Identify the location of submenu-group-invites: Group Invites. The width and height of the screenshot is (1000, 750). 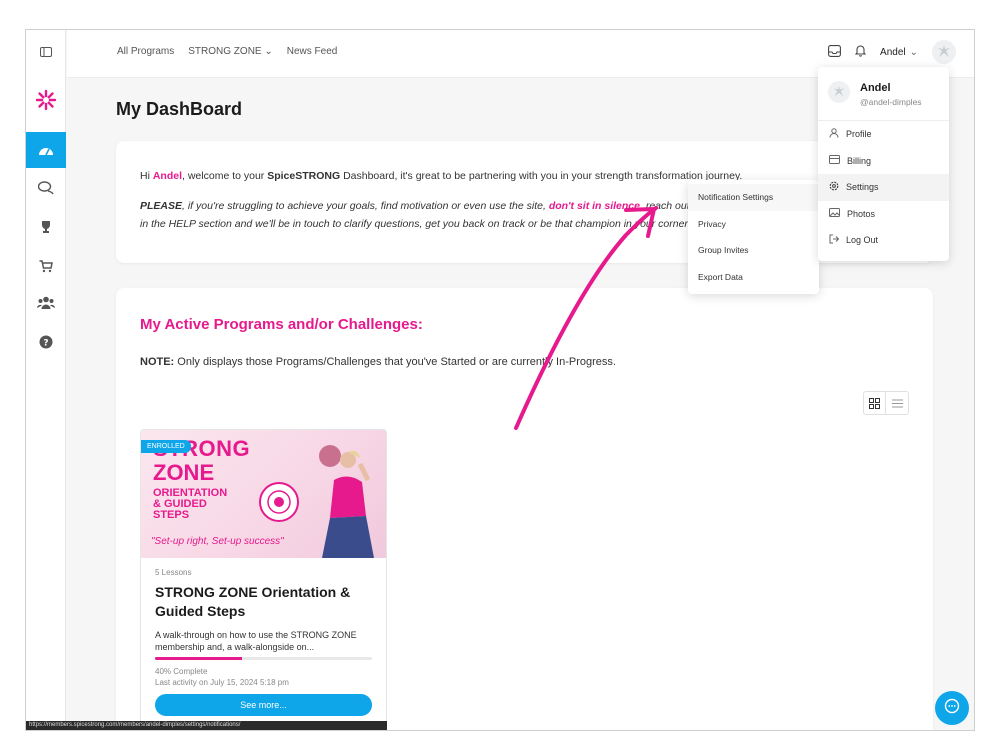
(753, 250).